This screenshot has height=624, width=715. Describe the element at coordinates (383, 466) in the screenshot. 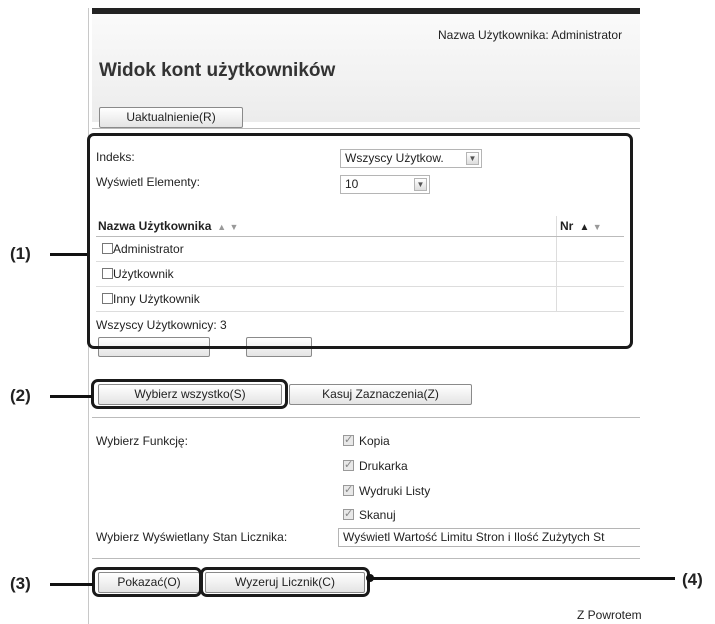

I see `function-option-label: Drukarka` at that location.